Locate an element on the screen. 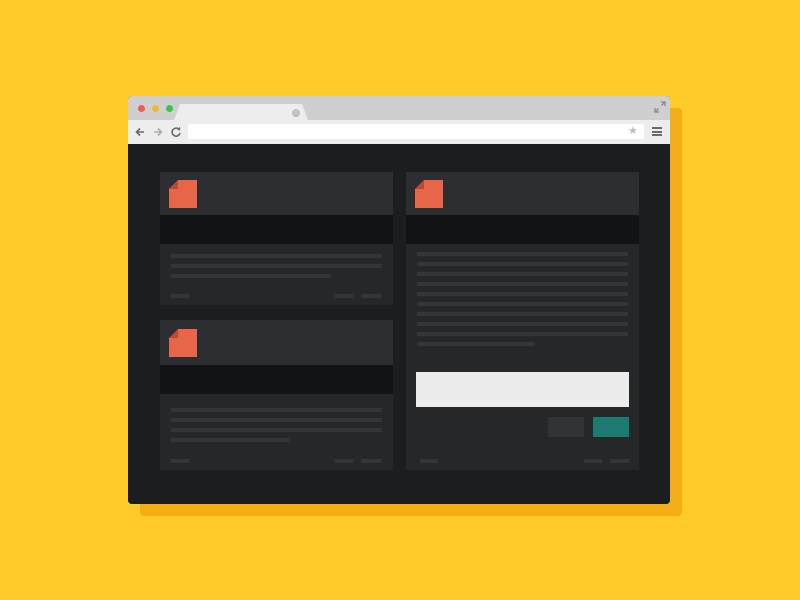  close-dot is located at coordinates (141, 108).